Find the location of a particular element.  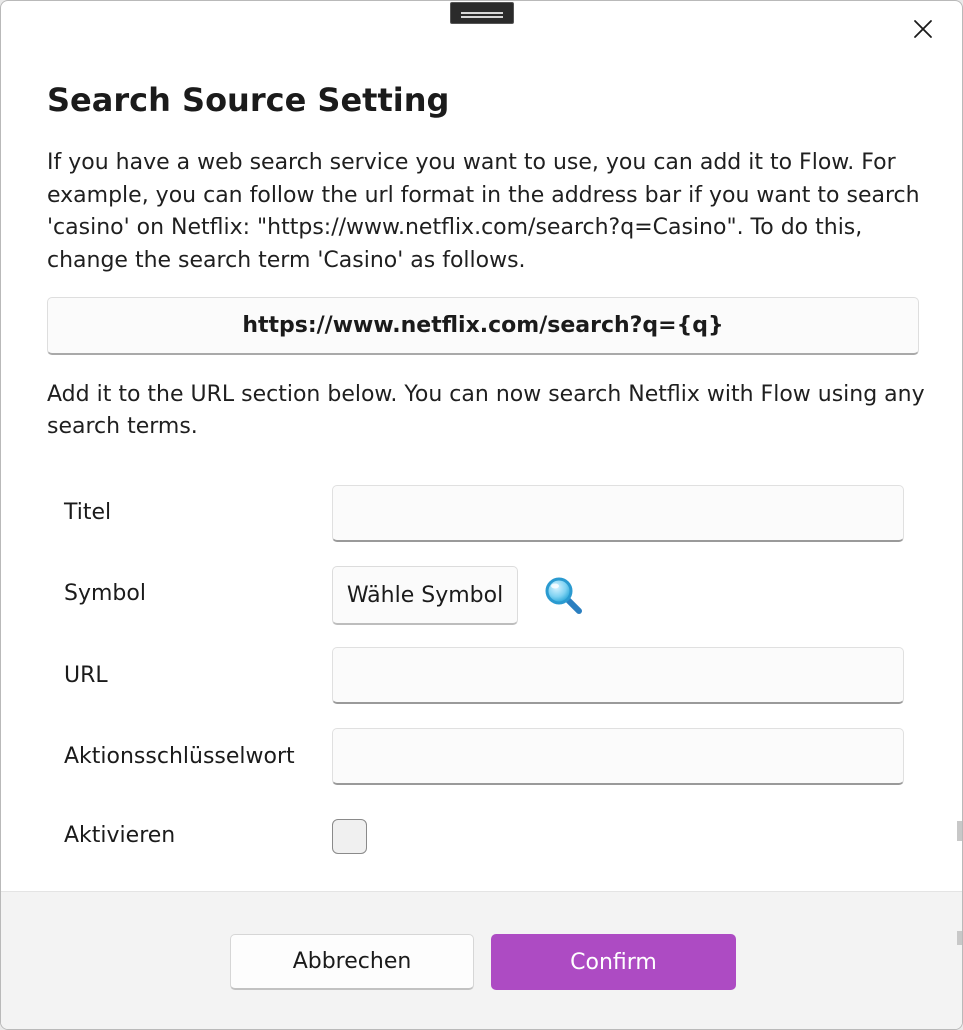

drag-handle-icon is located at coordinates (482, 13).